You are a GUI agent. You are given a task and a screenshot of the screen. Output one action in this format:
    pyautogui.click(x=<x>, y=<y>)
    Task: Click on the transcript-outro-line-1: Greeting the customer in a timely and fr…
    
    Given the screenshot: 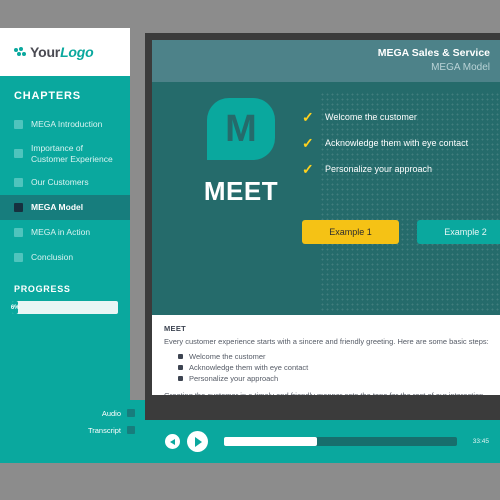 What is the action you would take?
    pyautogui.click(x=326, y=393)
    